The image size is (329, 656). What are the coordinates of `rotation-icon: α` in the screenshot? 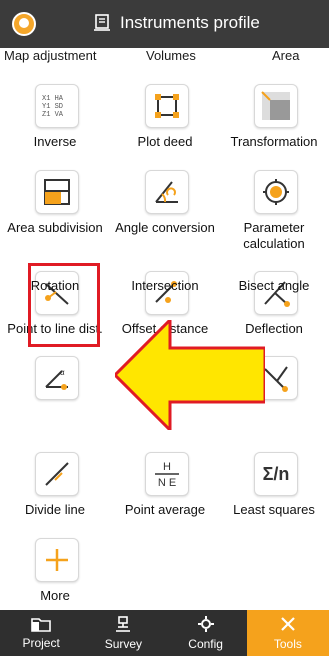 It's located at (57, 378).